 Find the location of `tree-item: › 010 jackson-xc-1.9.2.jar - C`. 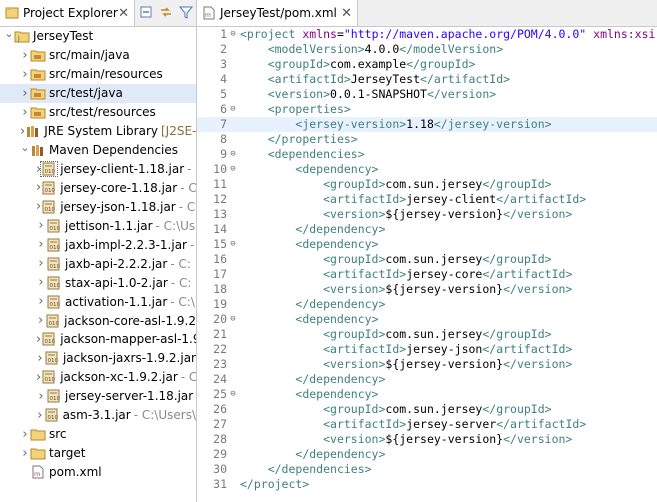

tree-item: › 010 jackson-xc-1.9.2.jar - C is located at coordinates (98, 377).